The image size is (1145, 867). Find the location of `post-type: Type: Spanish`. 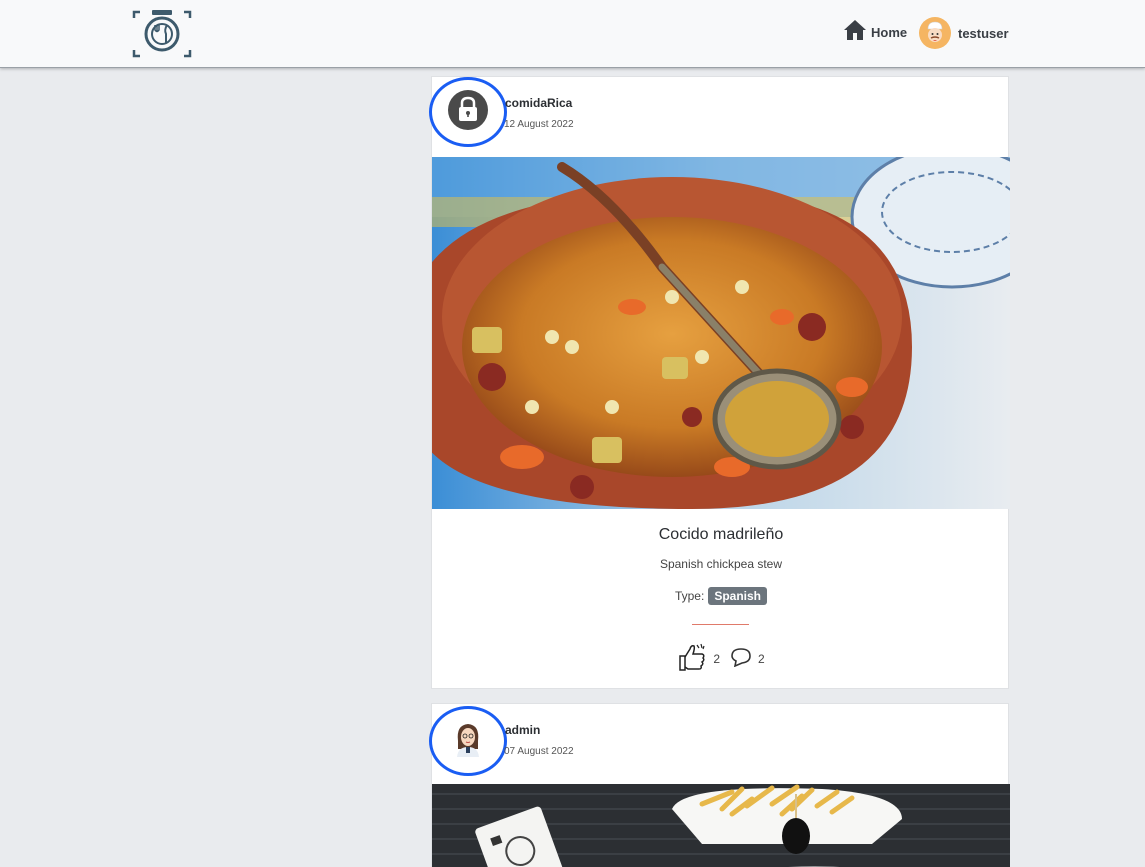

post-type: Type: Spanish is located at coordinates (721, 596).